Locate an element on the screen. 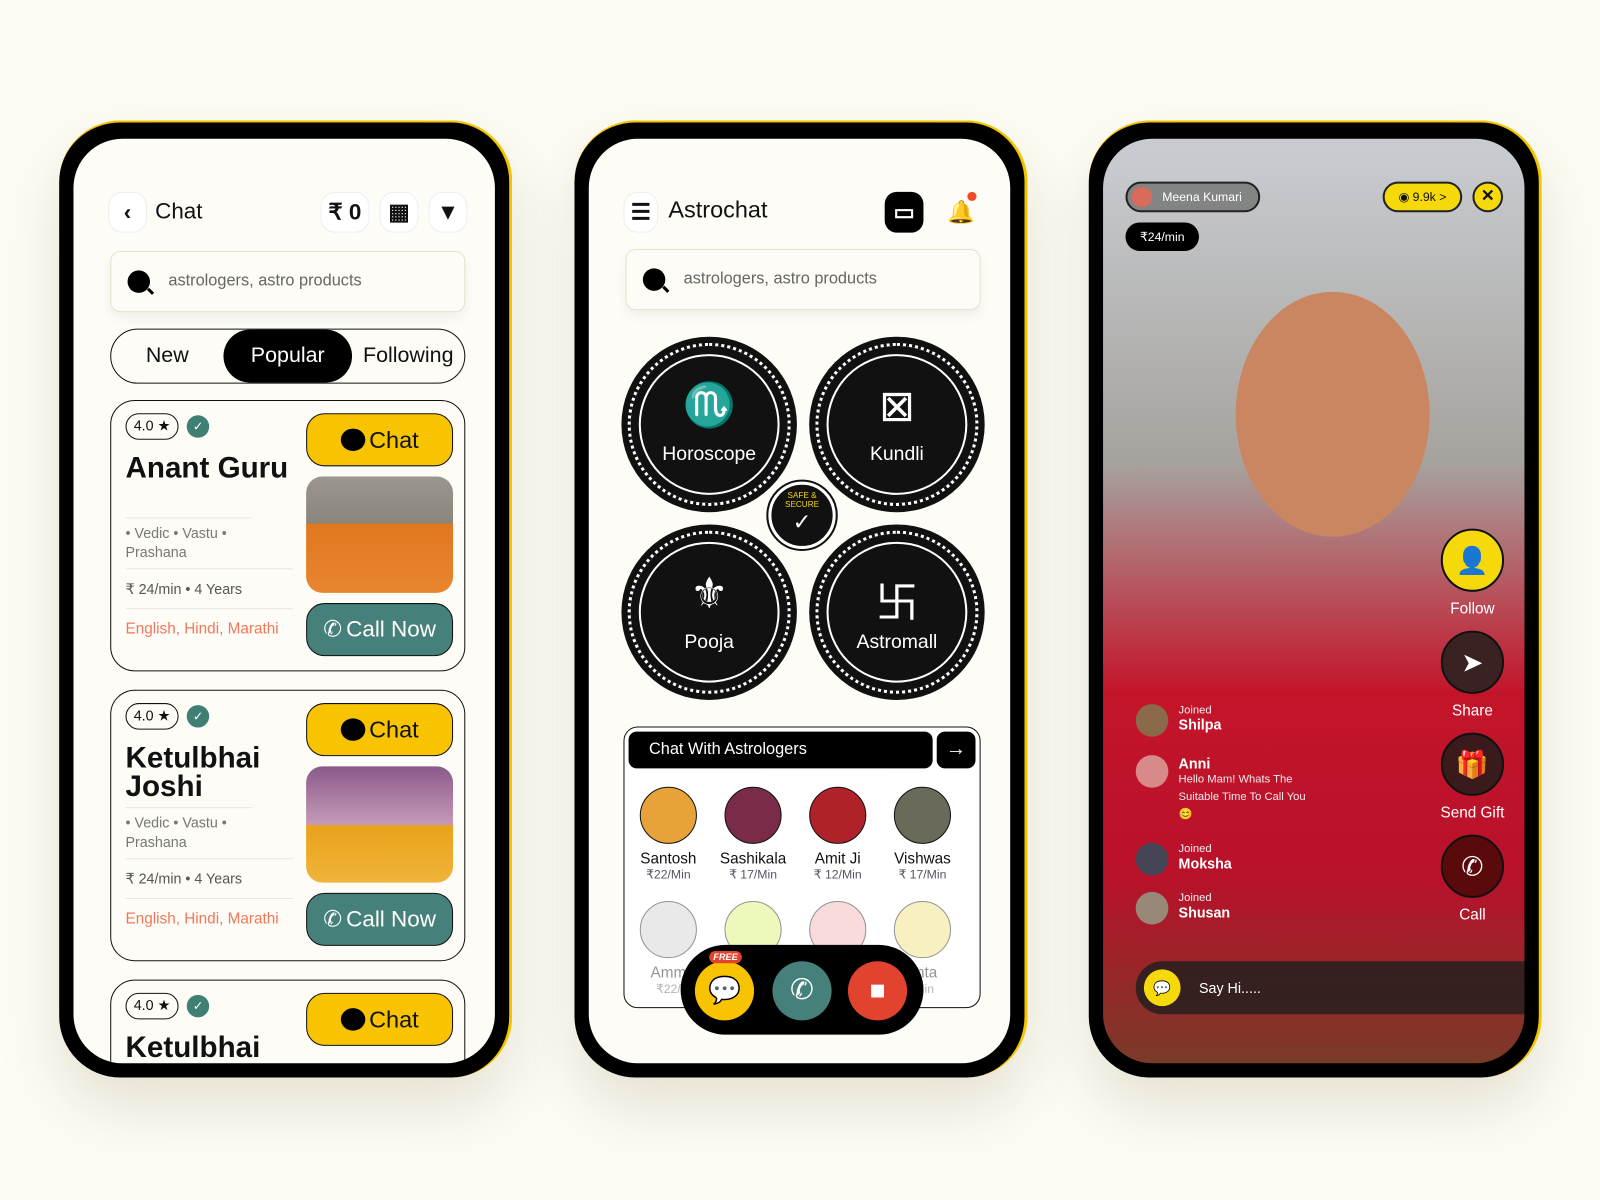  contact-bar: 💬 FREE ✆ ■ is located at coordinates (802, 989).